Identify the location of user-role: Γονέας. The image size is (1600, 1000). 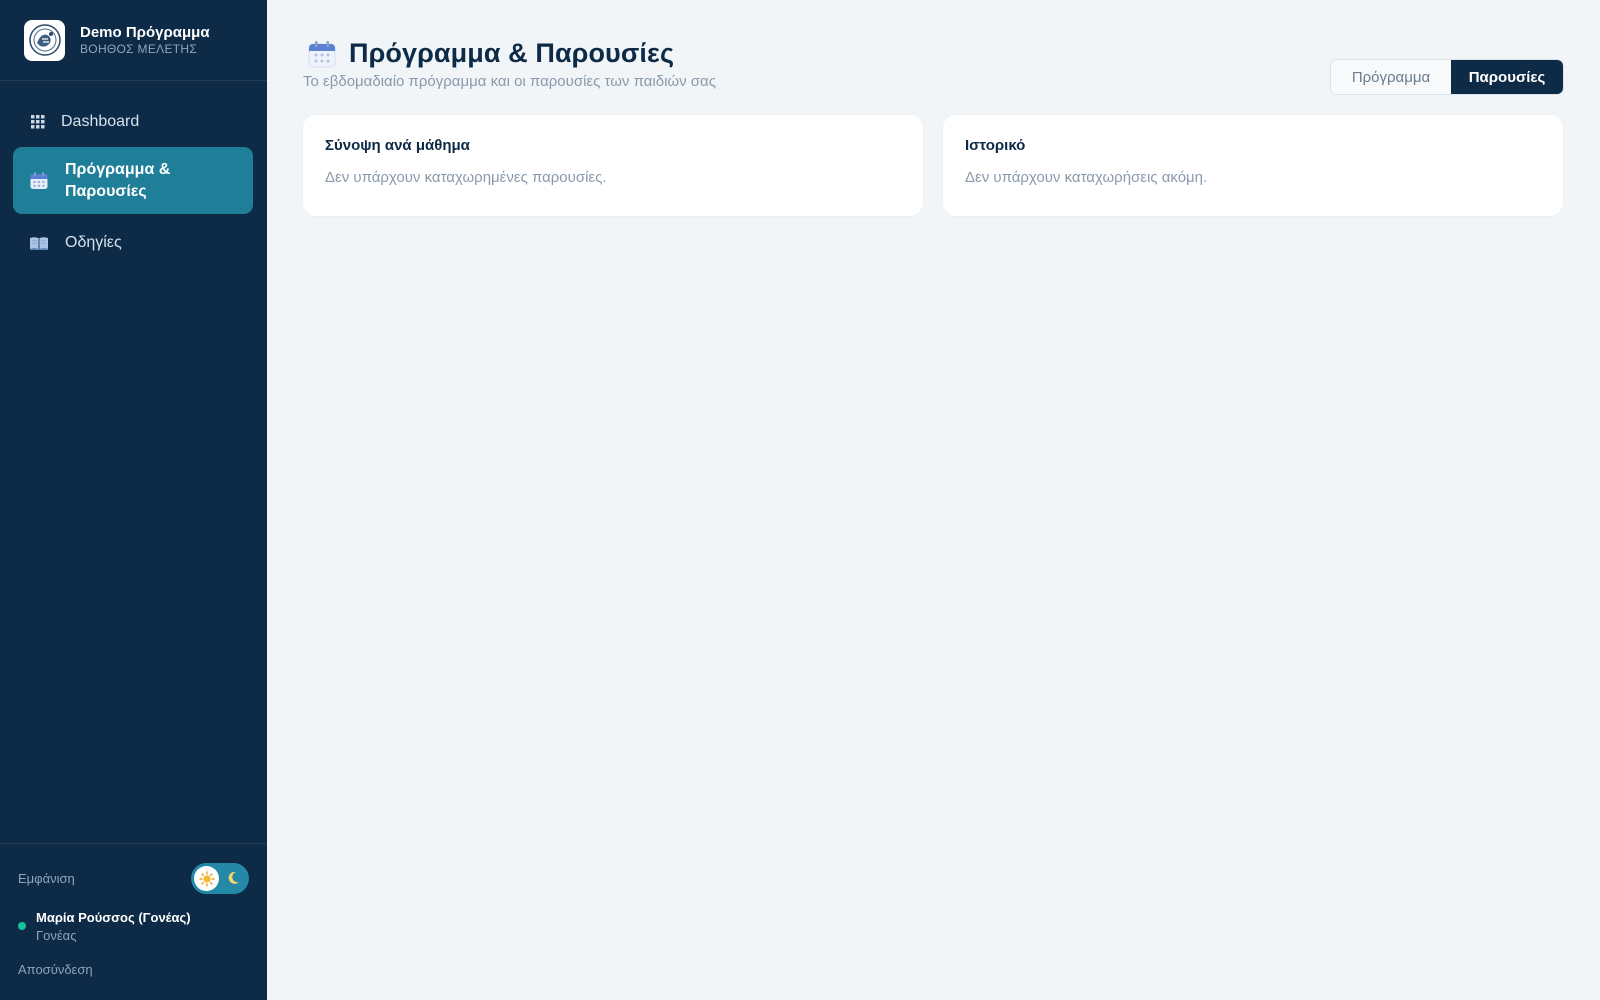
(56, 935).